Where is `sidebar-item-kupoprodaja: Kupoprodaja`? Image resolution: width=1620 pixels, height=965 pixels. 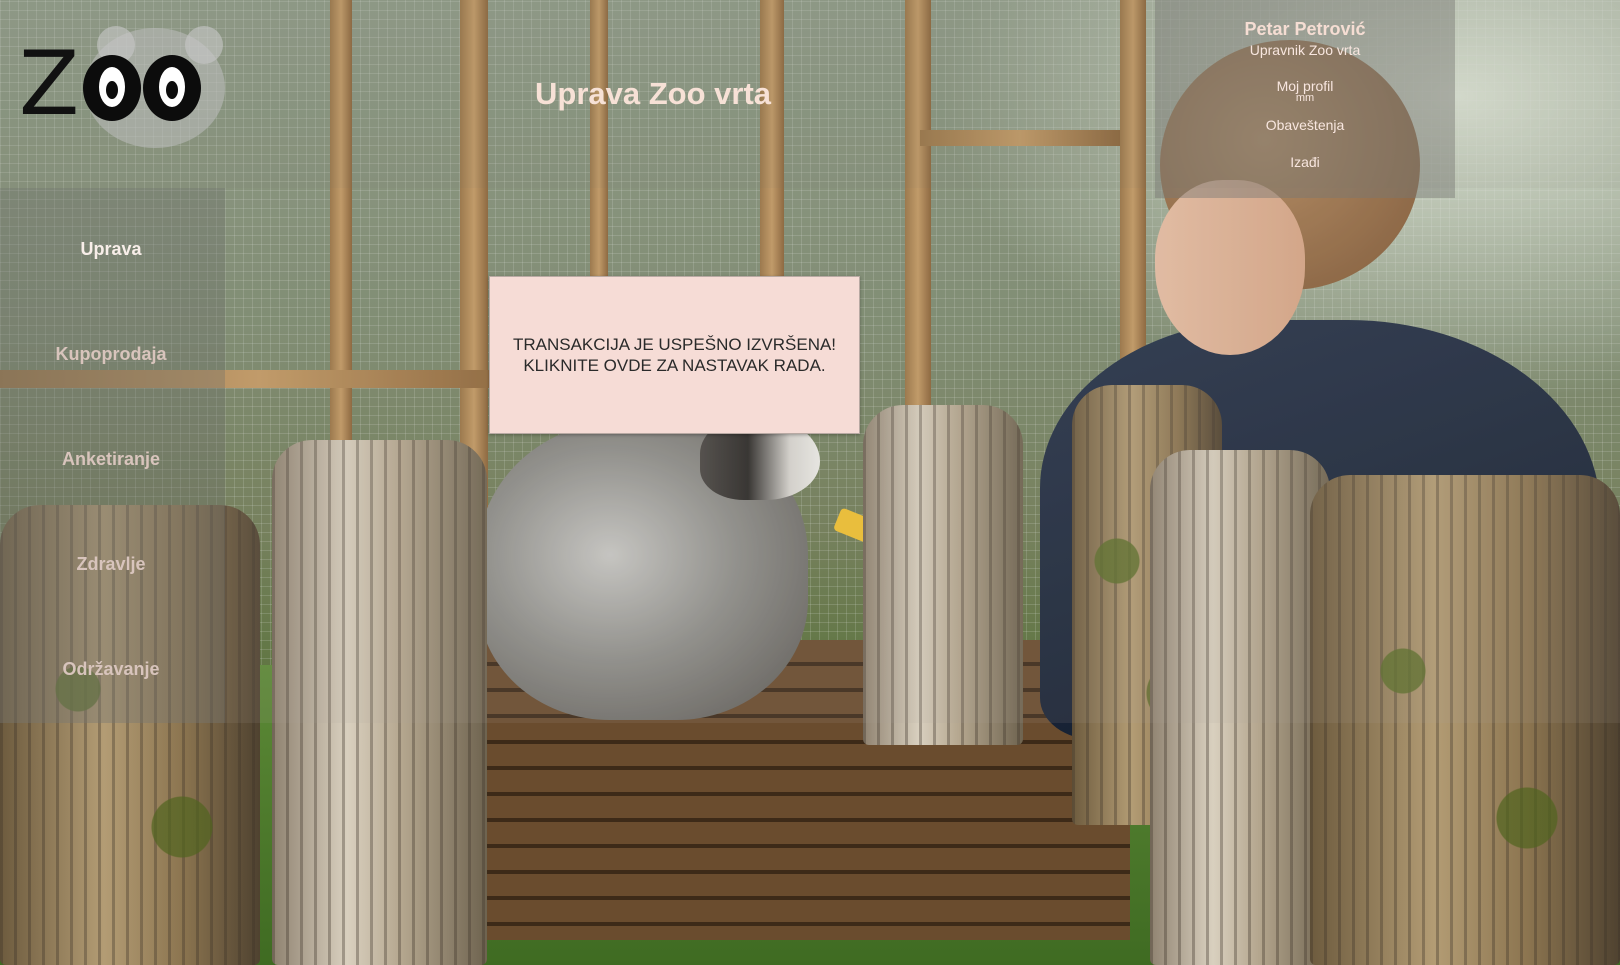
sidebar-item-kupoprodaja: Kupoprodaja is located at coordinates (111, 354).